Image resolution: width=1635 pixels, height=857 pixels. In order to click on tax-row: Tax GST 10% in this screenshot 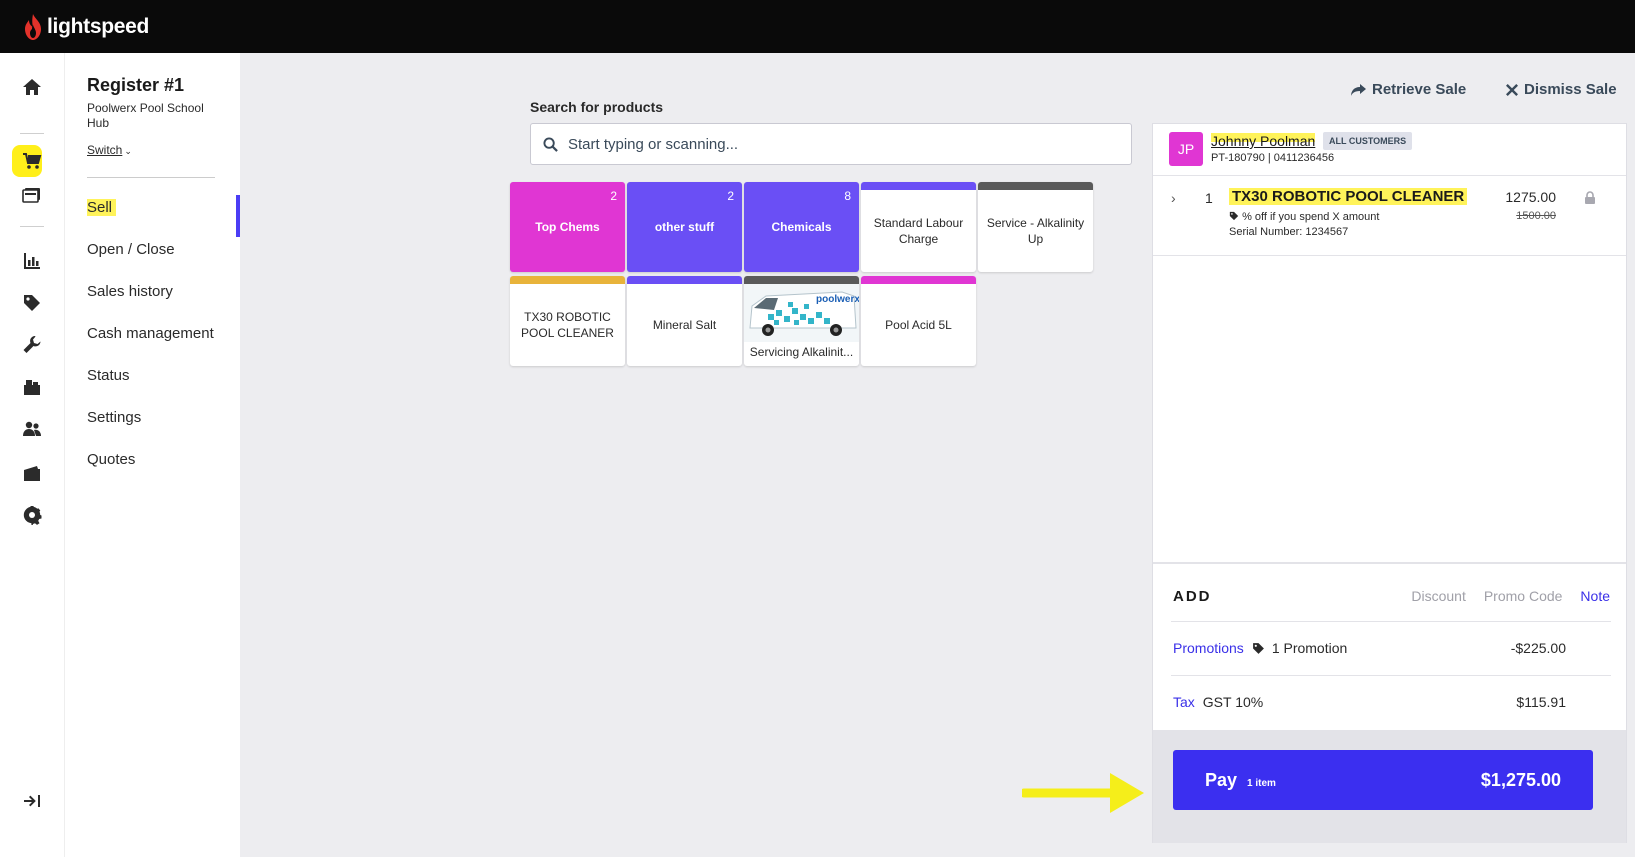, I will do `click(1363, 702)`.